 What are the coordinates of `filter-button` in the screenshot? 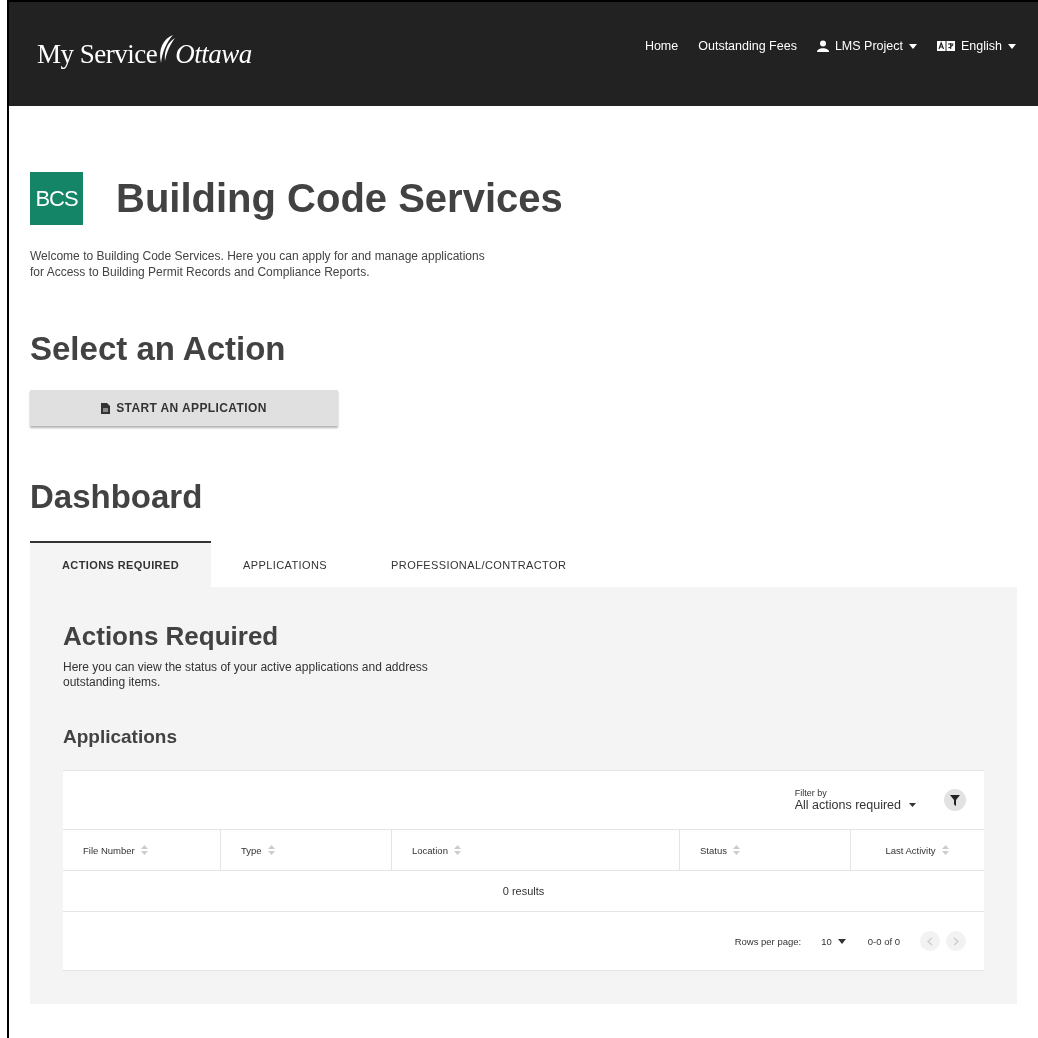 It's located at (955, 800).